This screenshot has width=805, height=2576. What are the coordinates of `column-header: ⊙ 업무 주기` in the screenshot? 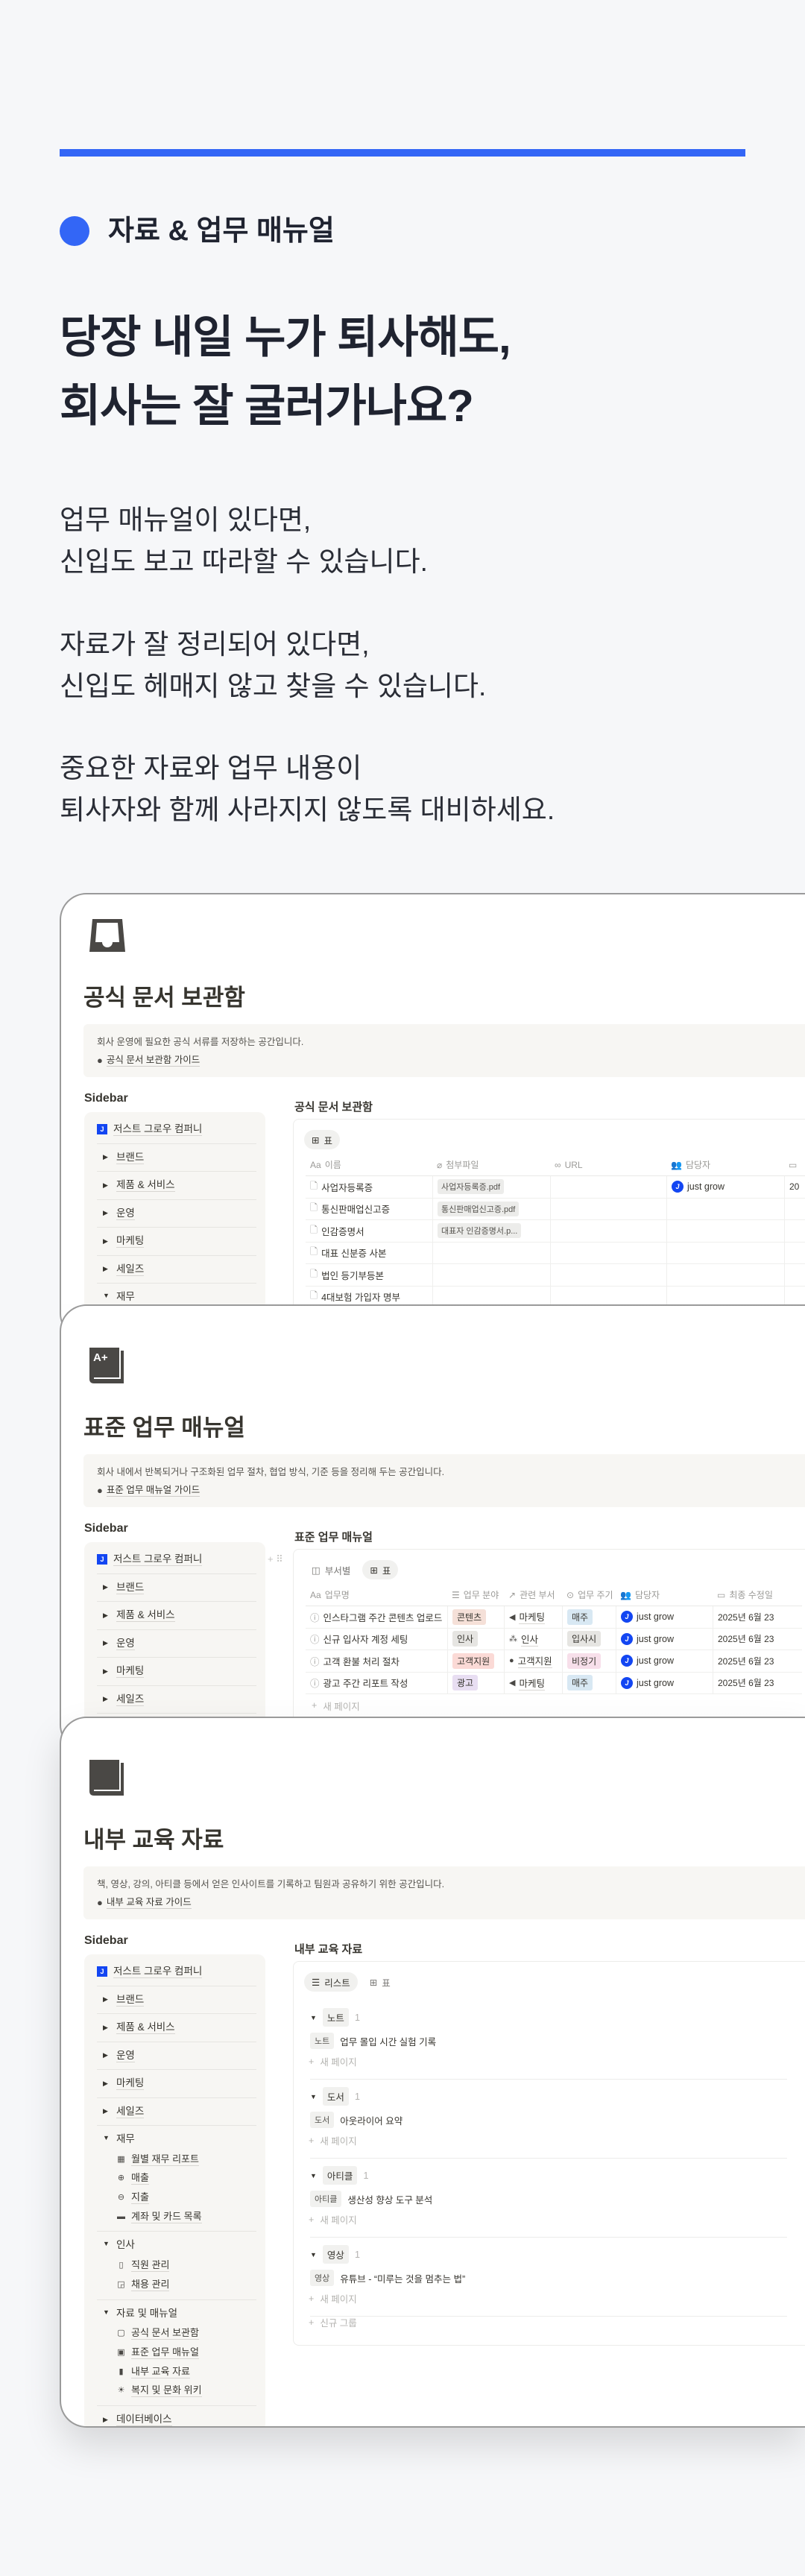 It's located at (589, 1595).